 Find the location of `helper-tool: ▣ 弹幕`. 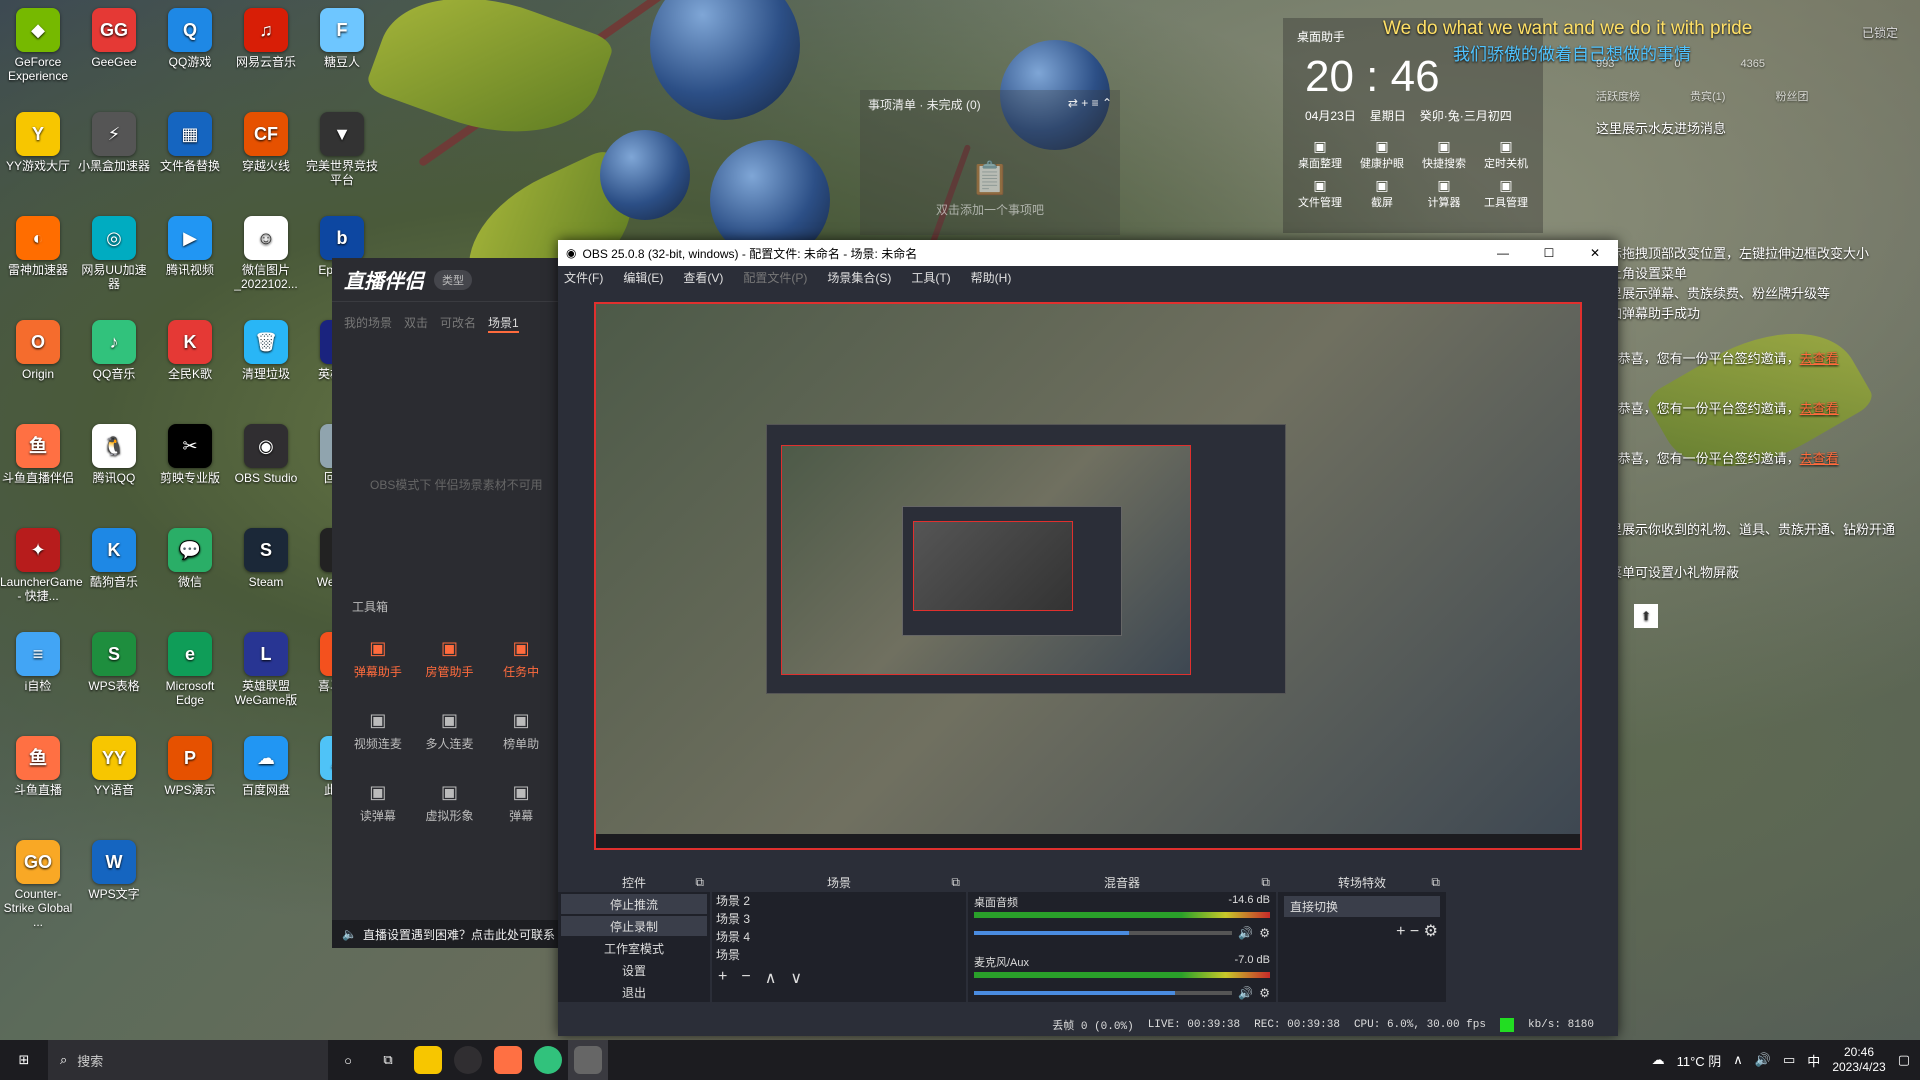

helper-tool: ▣ 弹幕 is located at coordinates (521, 803).